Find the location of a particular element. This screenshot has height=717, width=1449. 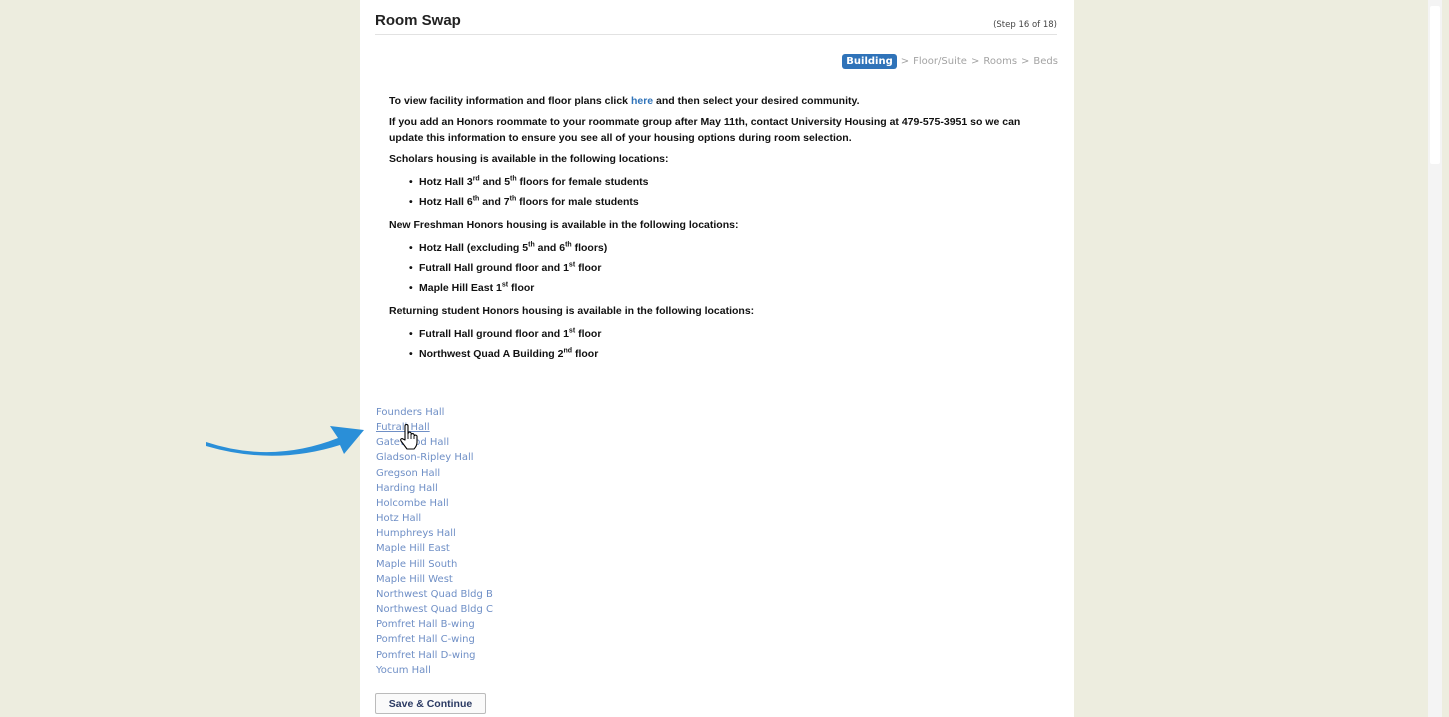

page-title: Room Swap is located at coordinates (418, 20).